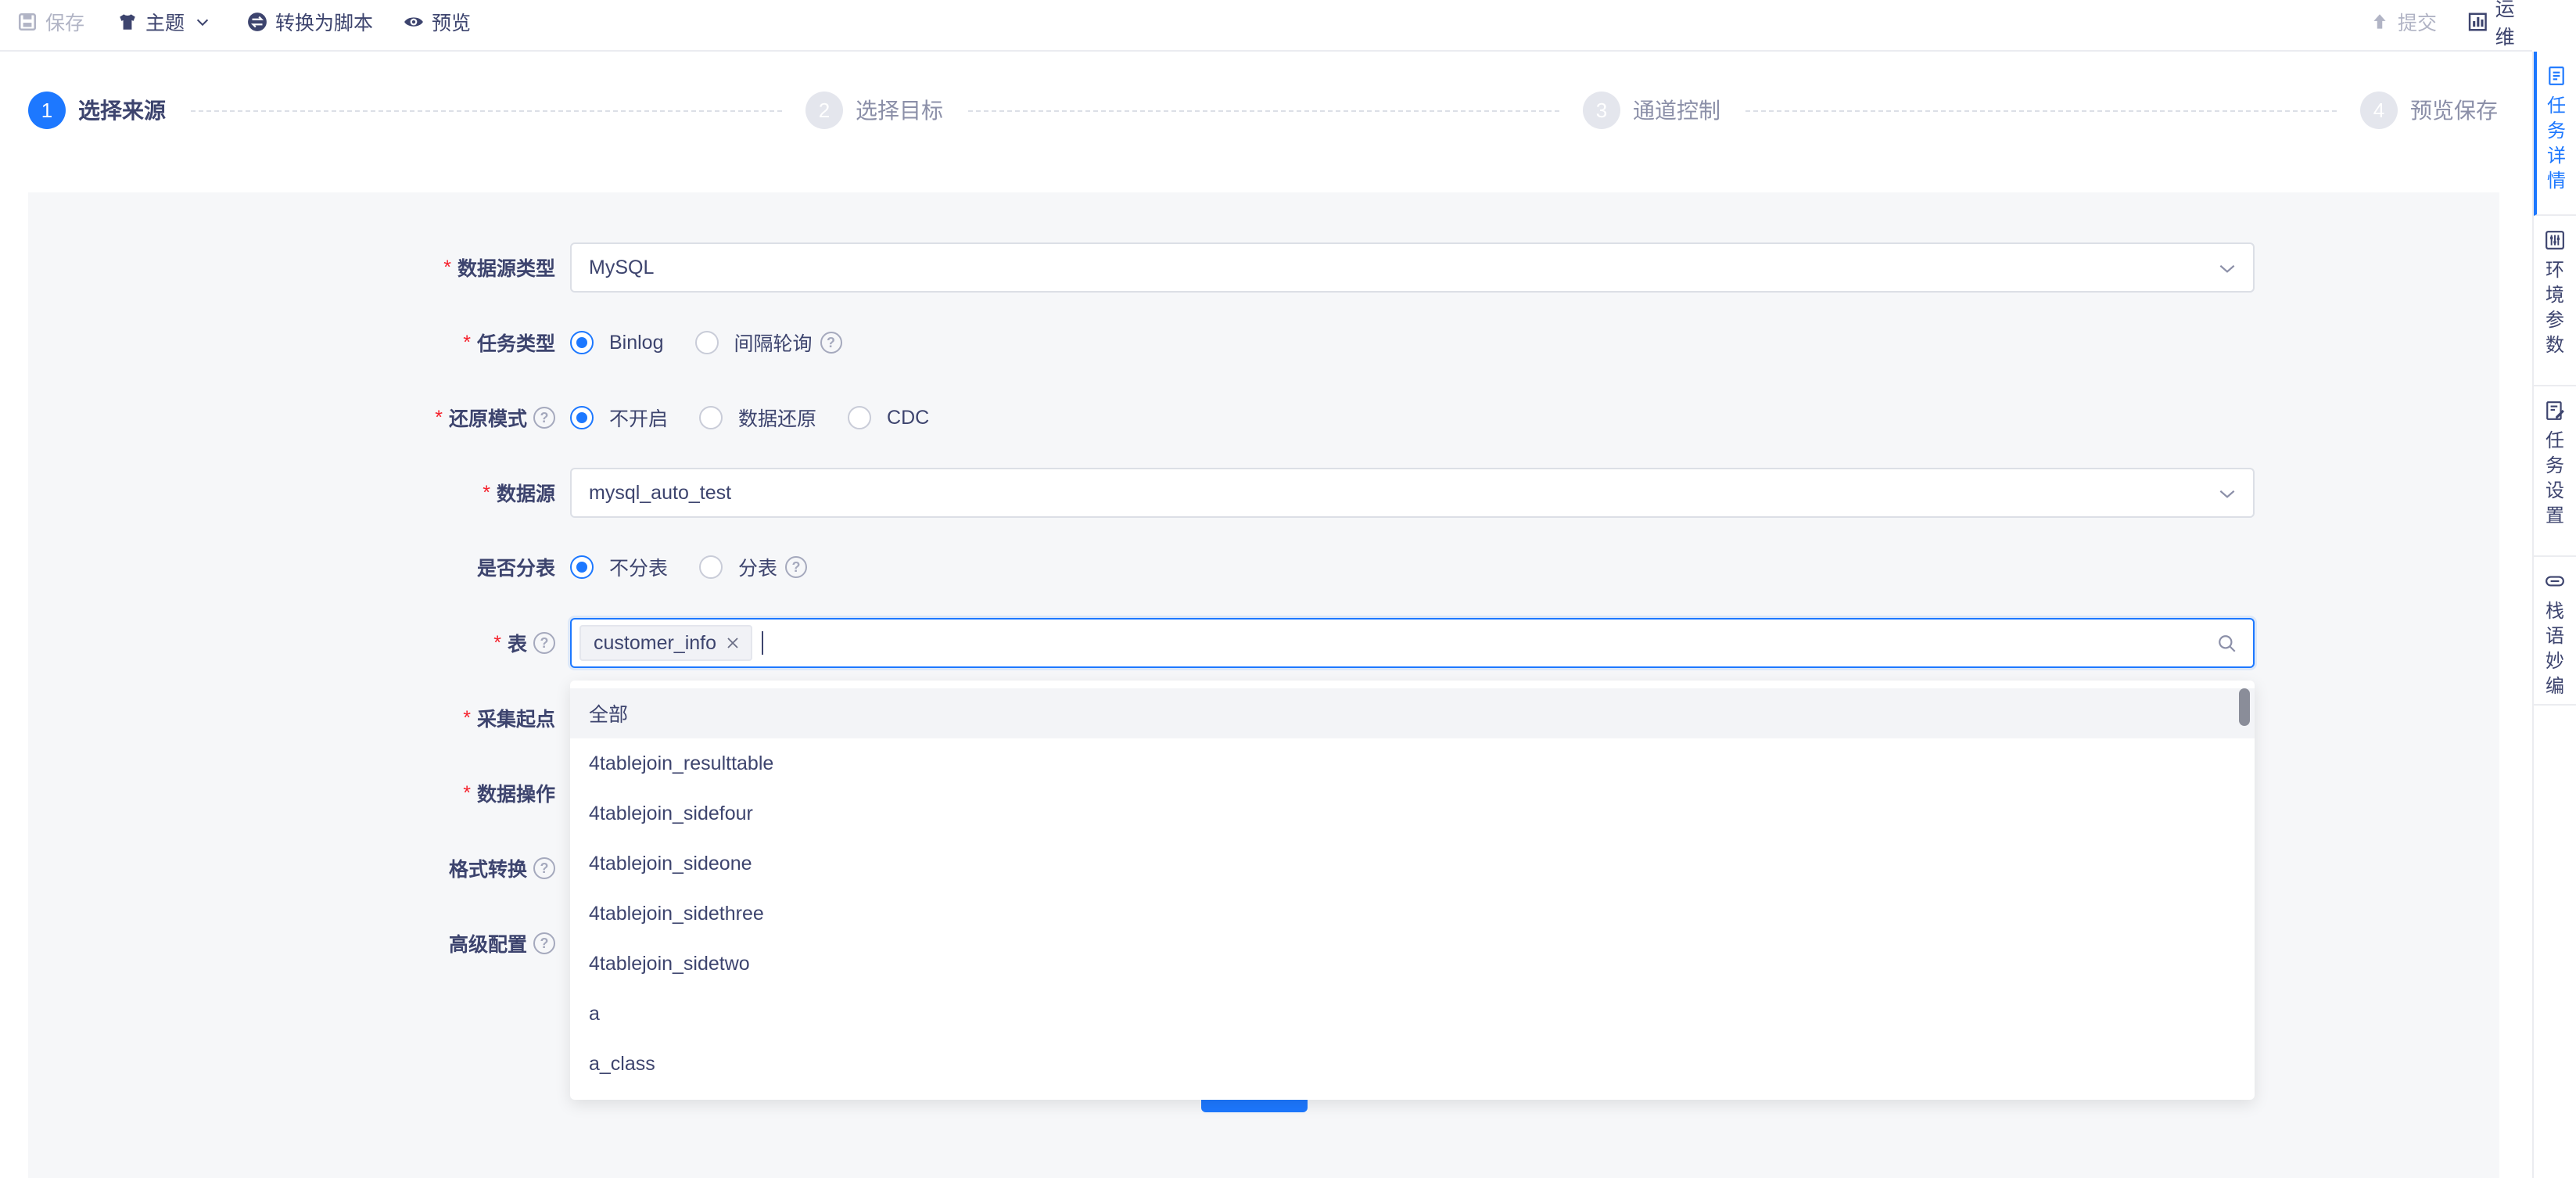 The image size is (2576, 1178). Describe the element at coordinates (2555, 581) in the screenshot. I see `link-icon` at that location.